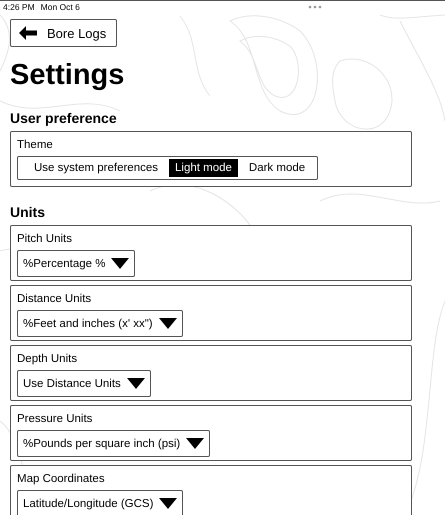 The width and height of the screenshot is (445, 515). What do you see at coordinates (113, 443) in the screenshot?
I see `dropdown: %Pounds per square inch (psi)` at bounding box center [113, 443].